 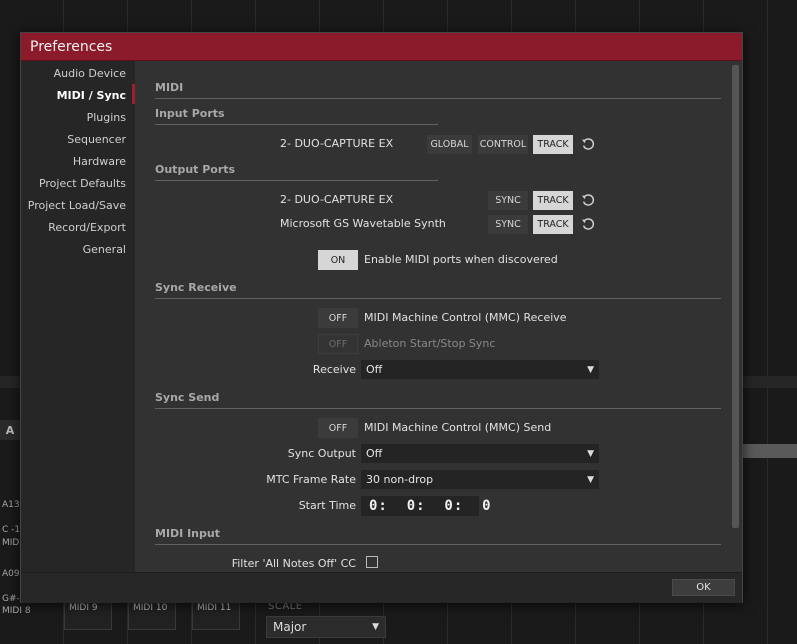 I want to click on sidebar-item-record-export: Record/Export, so click(x=87, y=227).